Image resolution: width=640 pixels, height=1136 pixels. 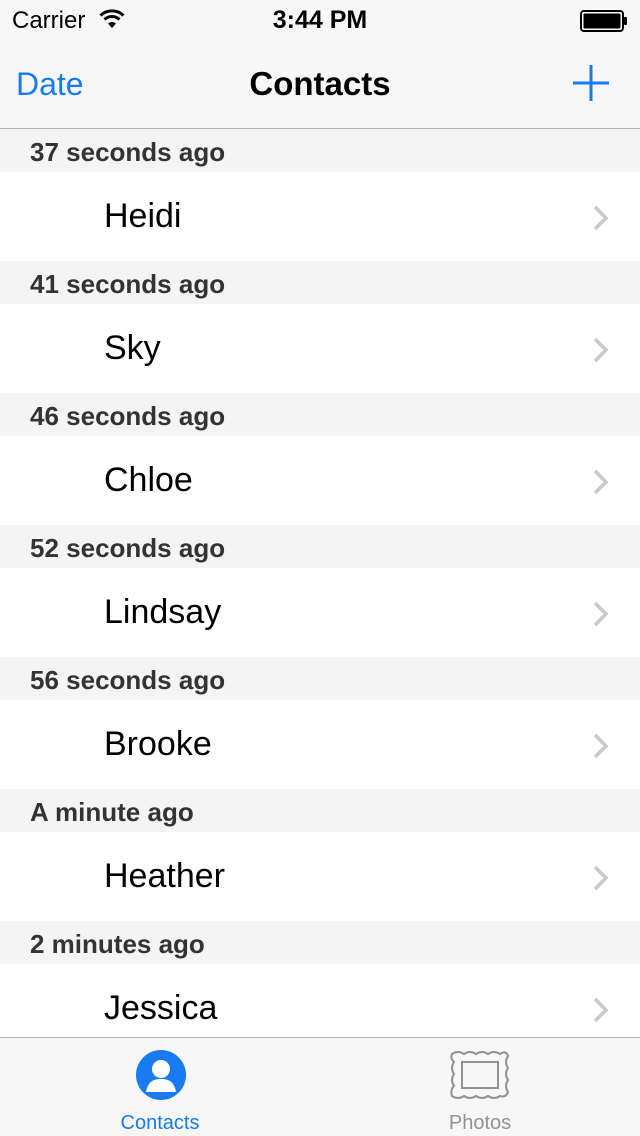 I want to click on plus-icon, so click(x=591, y=83).